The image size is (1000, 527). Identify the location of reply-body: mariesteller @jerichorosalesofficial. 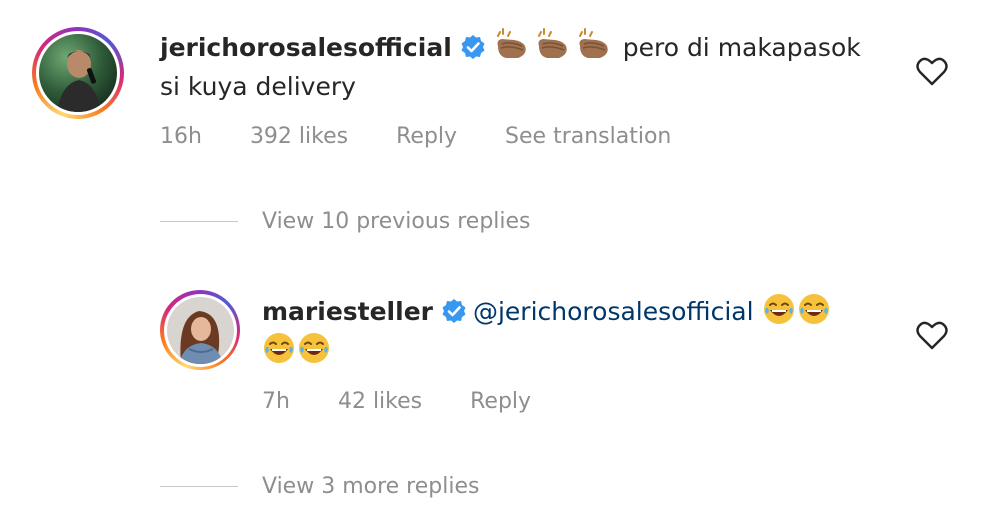
(572, 331).